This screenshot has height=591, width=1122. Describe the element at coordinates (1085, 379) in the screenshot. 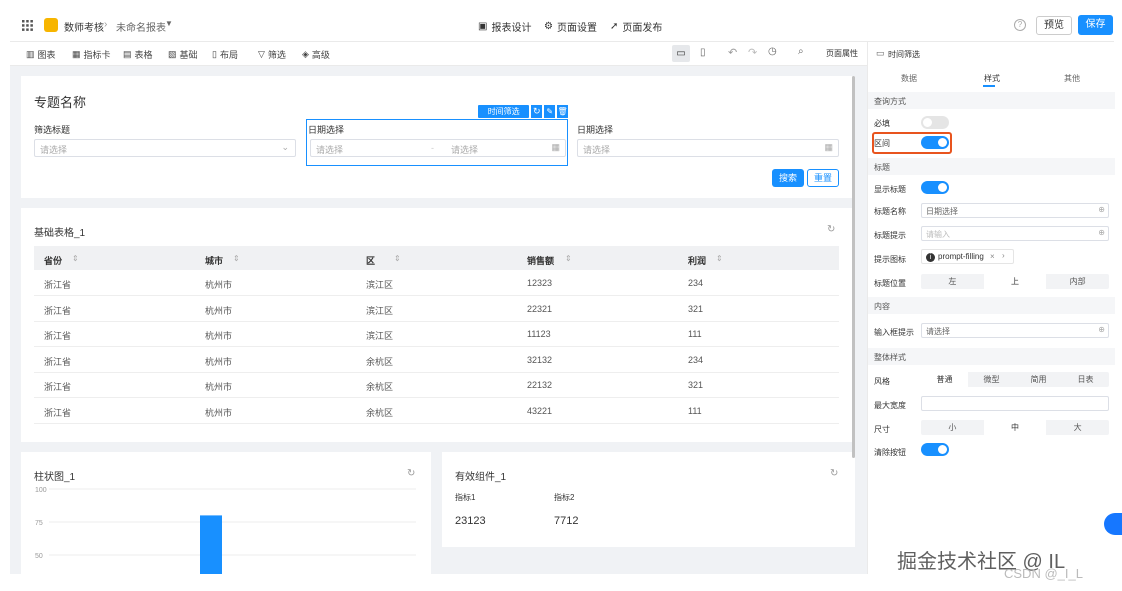

I see `style-option-daily: 日表` at that location.